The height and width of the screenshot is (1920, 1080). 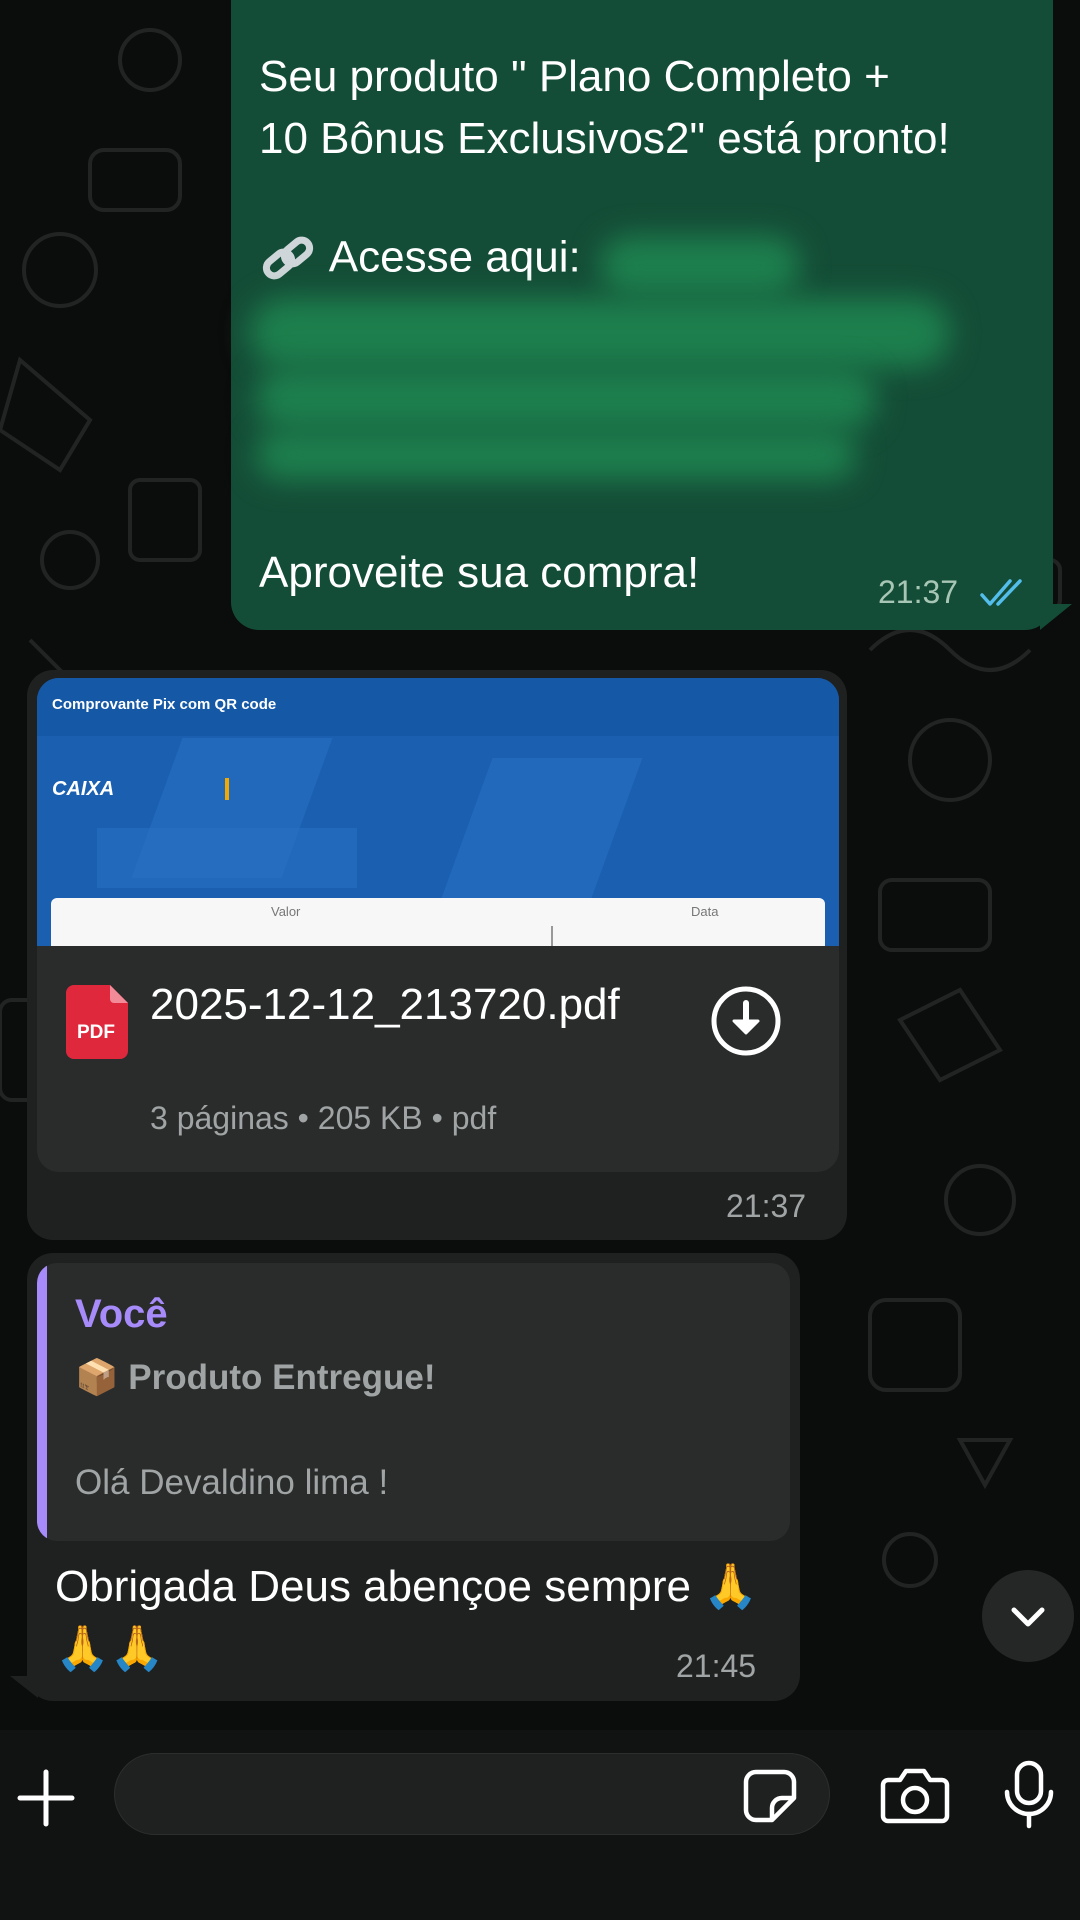 I want to click on quote-accent-bar, so click(x=42, y=1402).